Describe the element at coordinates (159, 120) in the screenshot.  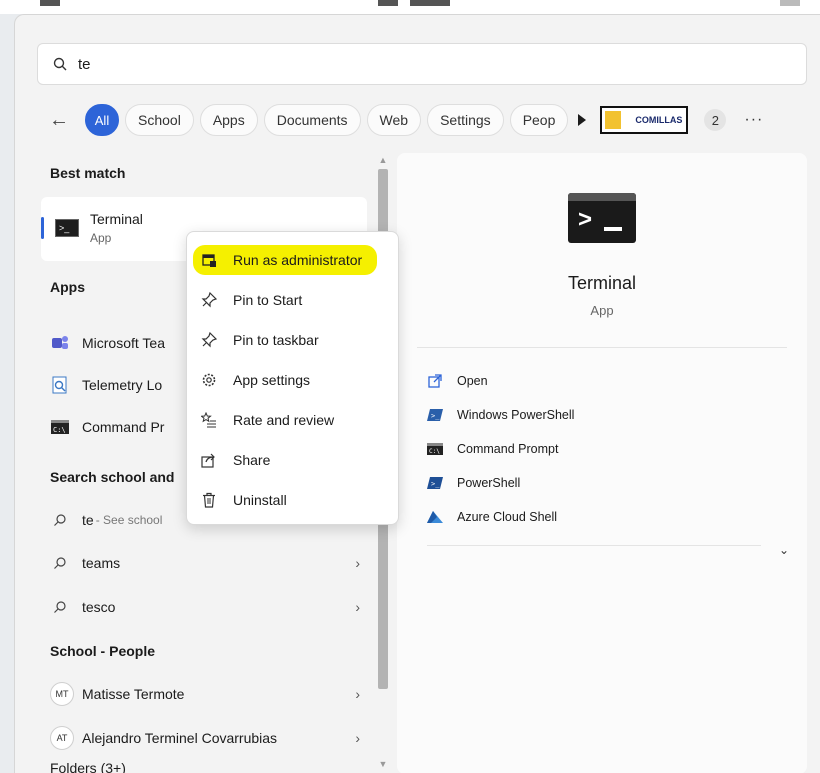
I see `tab-school: School` at that location.